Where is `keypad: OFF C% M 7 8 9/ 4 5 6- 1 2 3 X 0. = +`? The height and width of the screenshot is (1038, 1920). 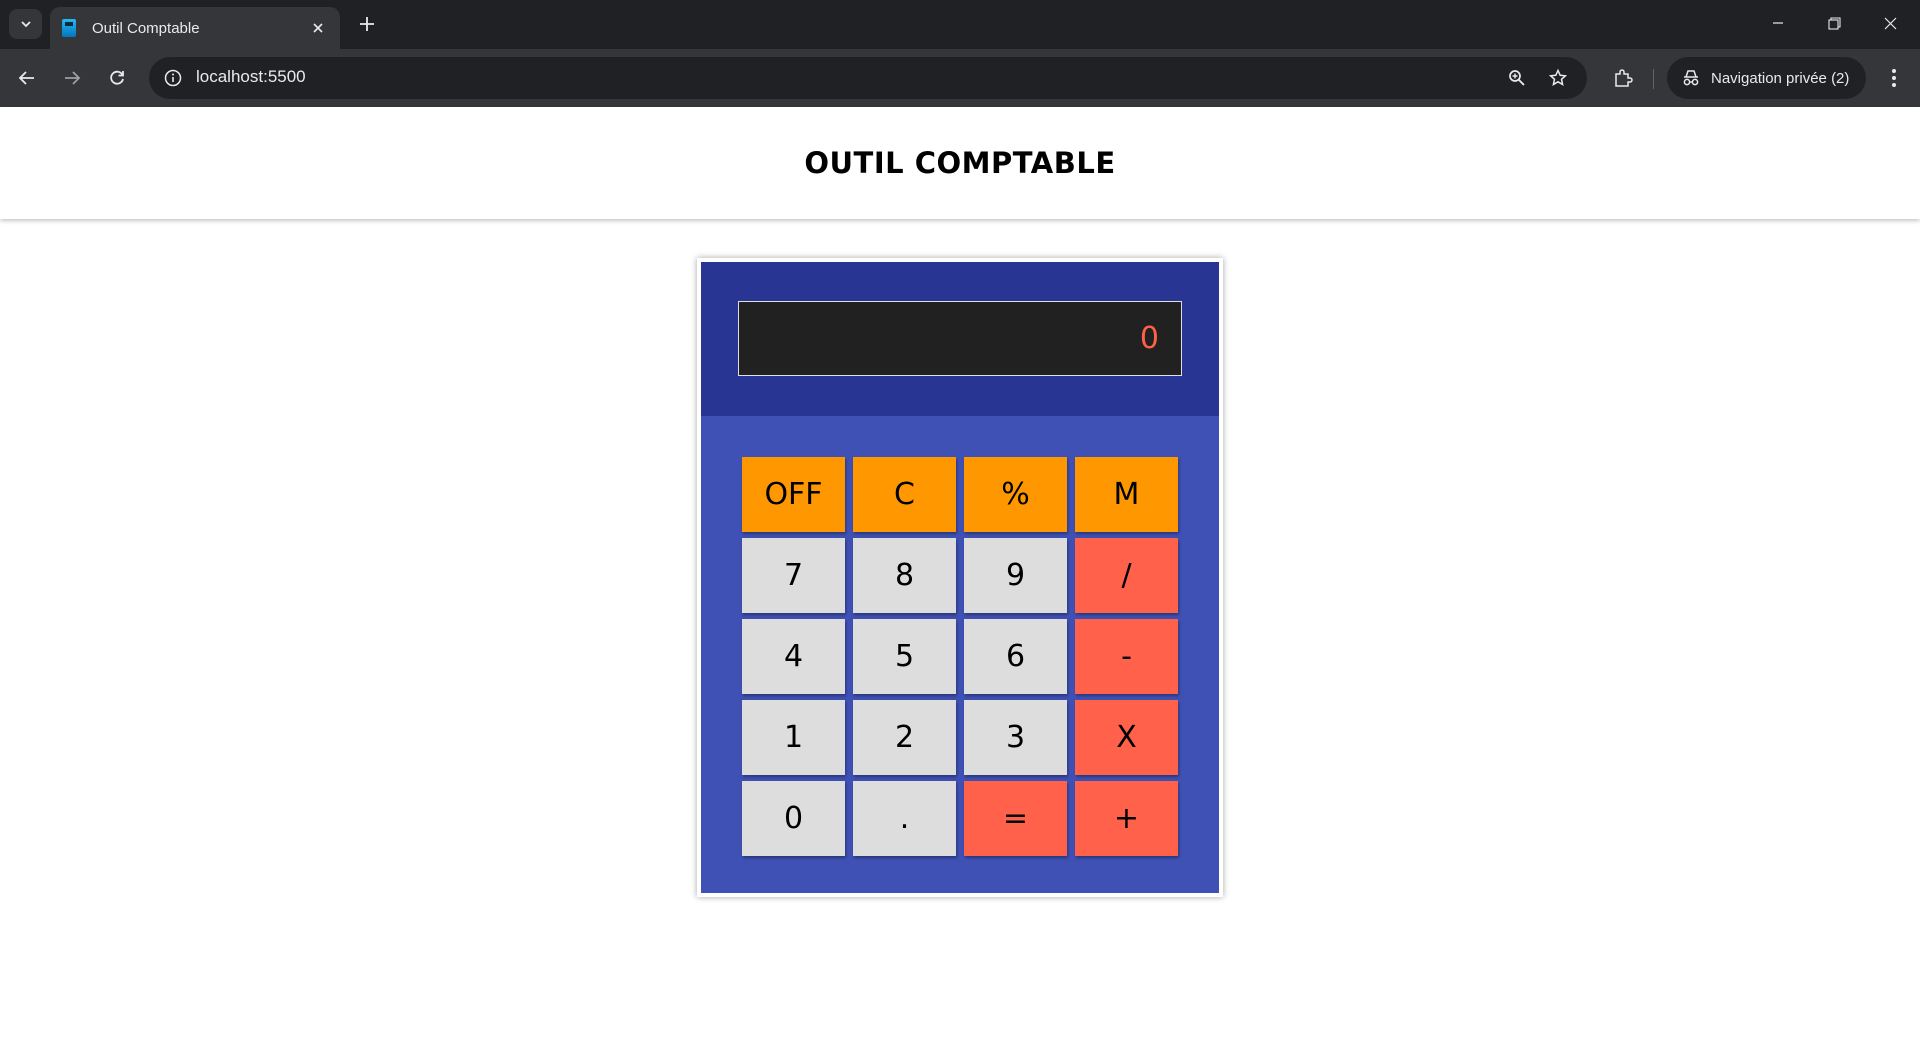 keypad: OFF C% M 7 8 9/ 4 5 6- 1 2 3 X 0. = + is located at coordinates (960, 656).